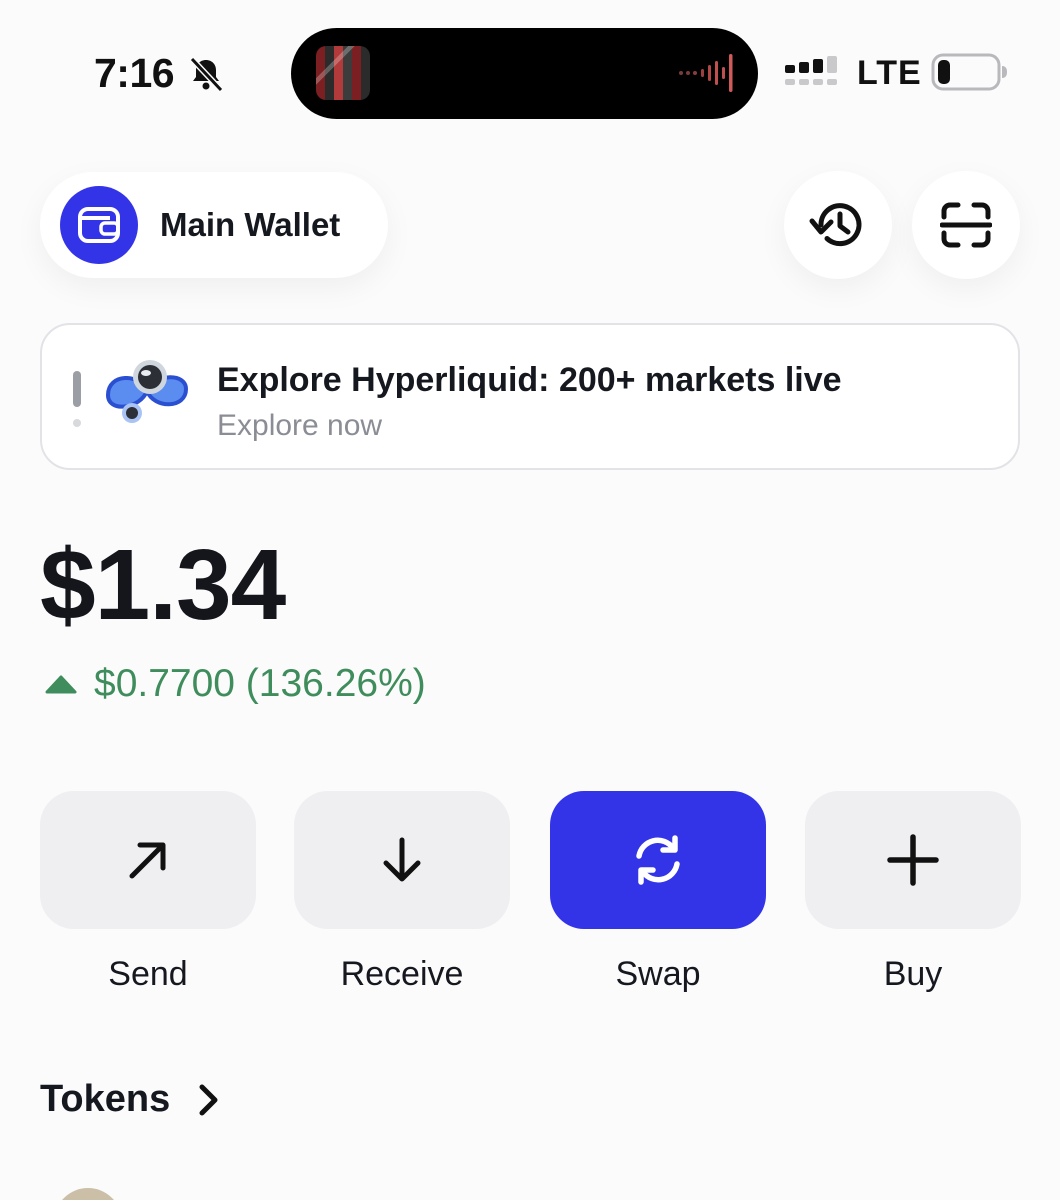 This screenshot has height=1200, width=1060. What do you see at coordinates (343, 73) in the screenshot?
I see `now-playing-artwork` at bounding box center [343, 73].